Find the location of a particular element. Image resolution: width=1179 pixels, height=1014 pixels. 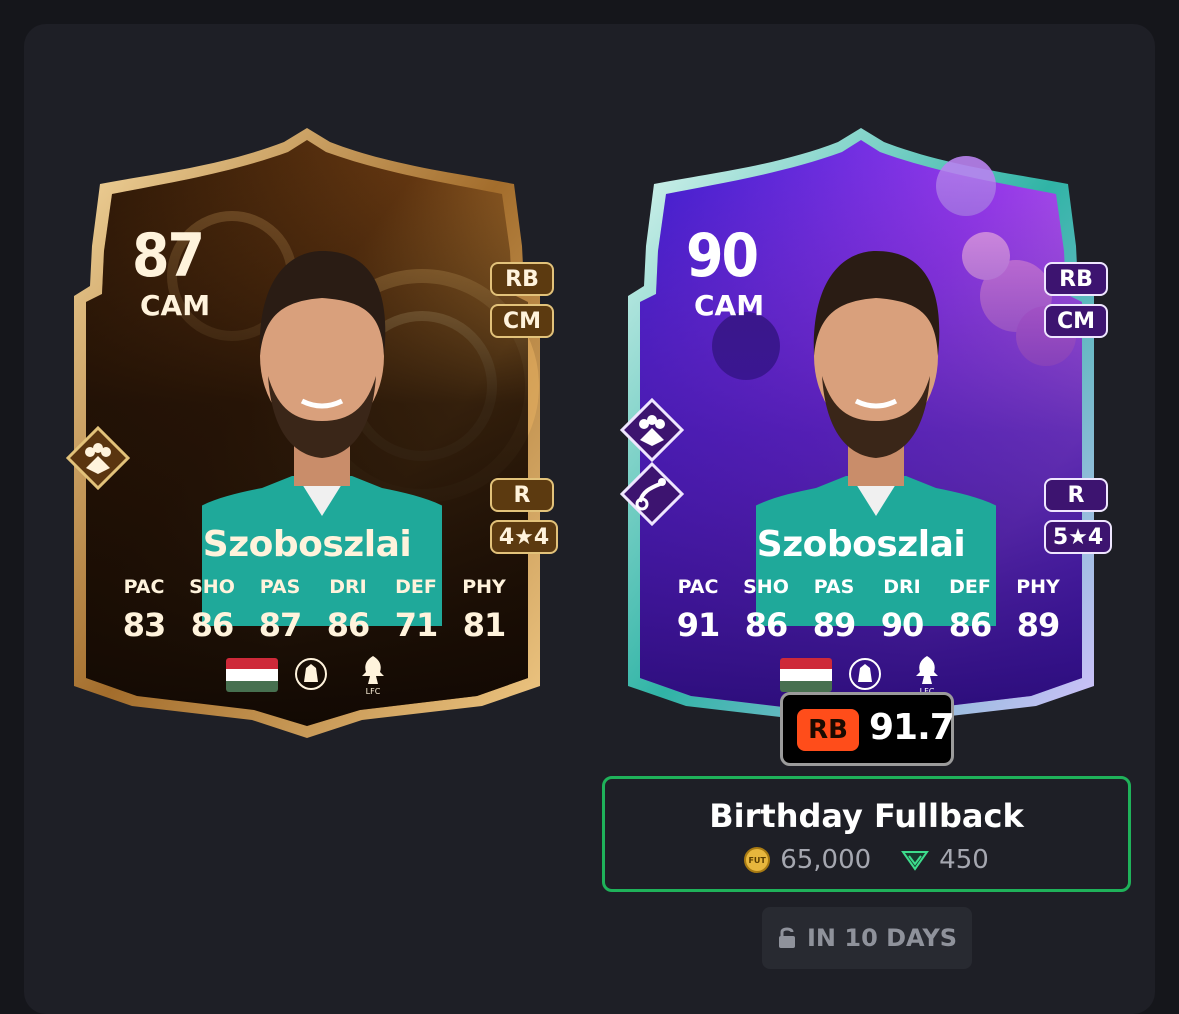

lock-icon is located at coordinates (787, 937).